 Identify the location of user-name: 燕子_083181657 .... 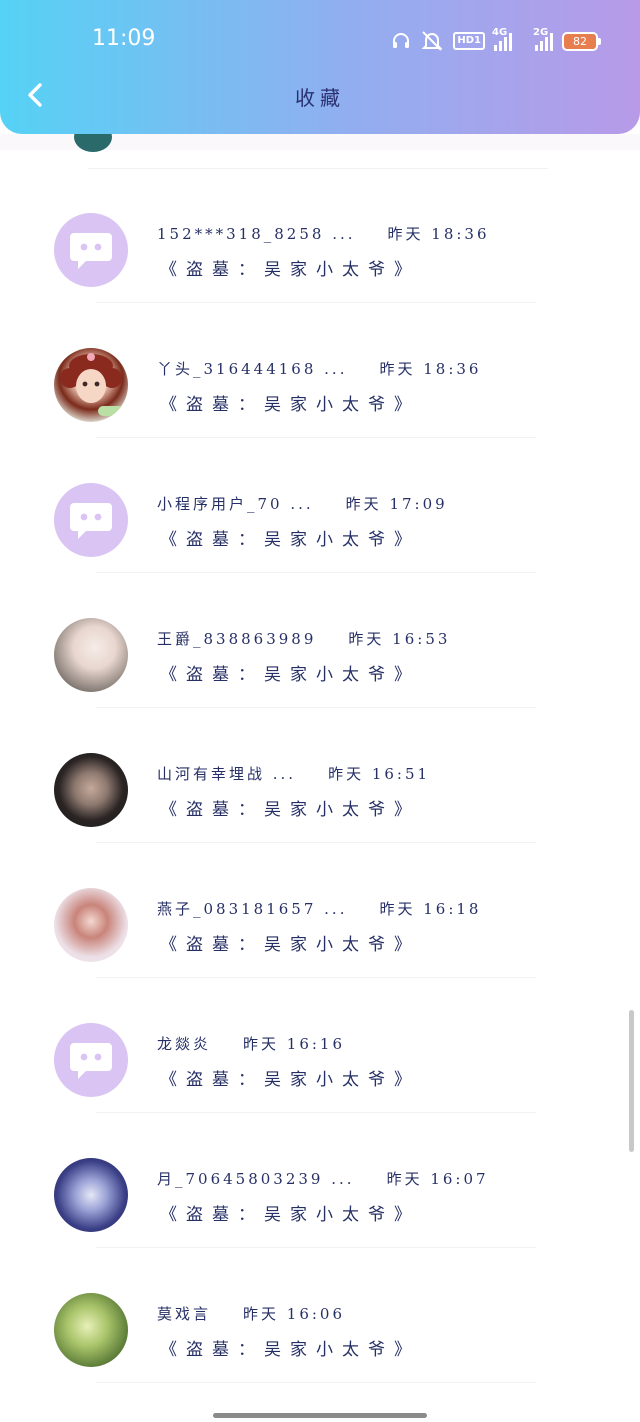
(252, 909).